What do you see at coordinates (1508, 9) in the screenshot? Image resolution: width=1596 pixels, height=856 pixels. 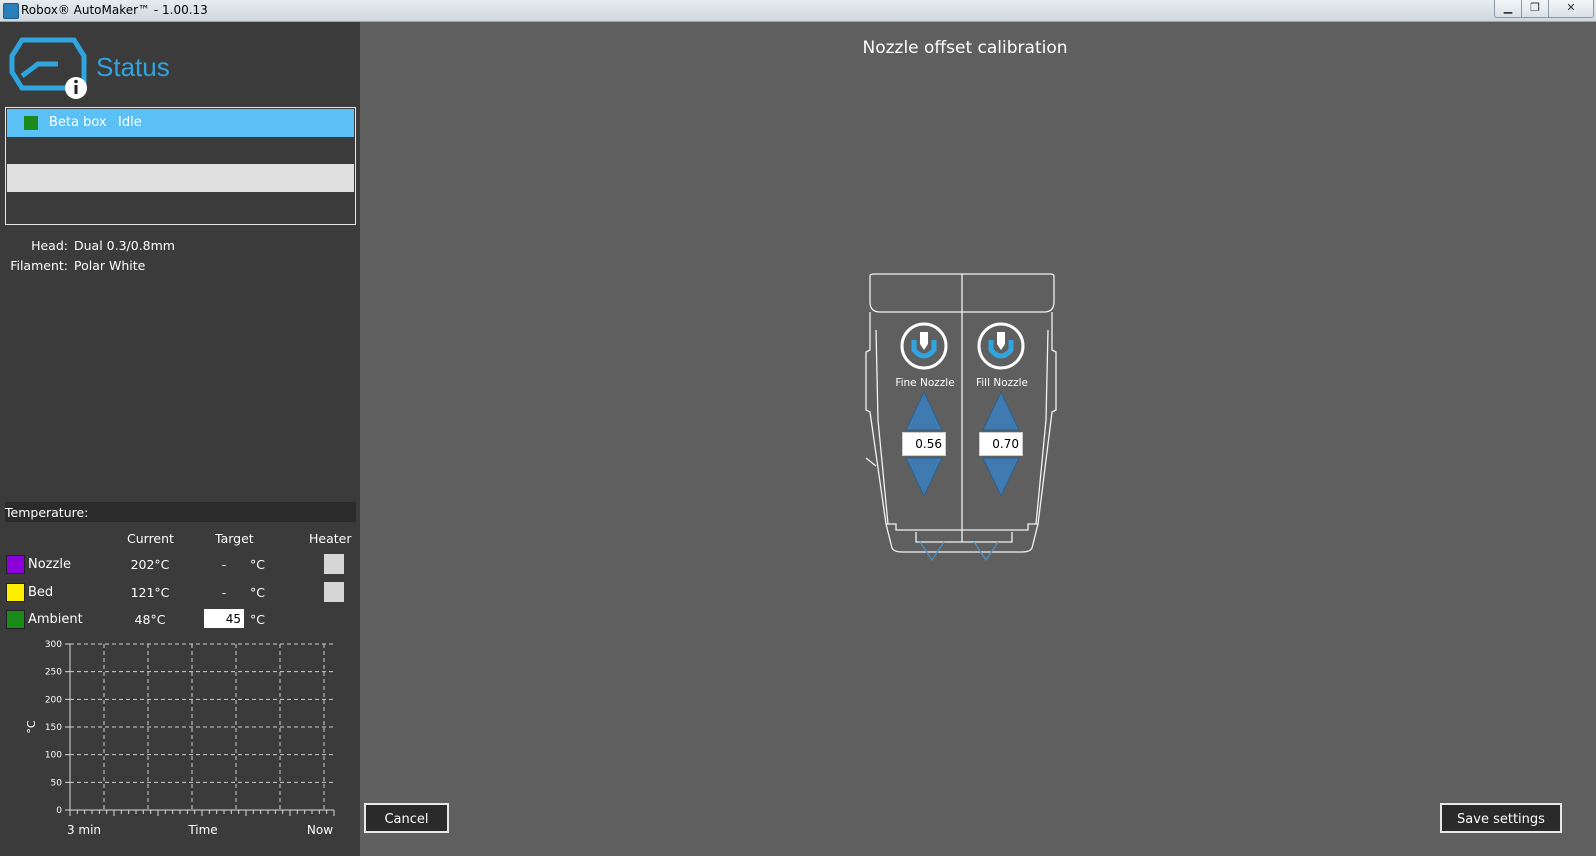 I see `minimize-button: ▁` at bounding box center [1508, 9].